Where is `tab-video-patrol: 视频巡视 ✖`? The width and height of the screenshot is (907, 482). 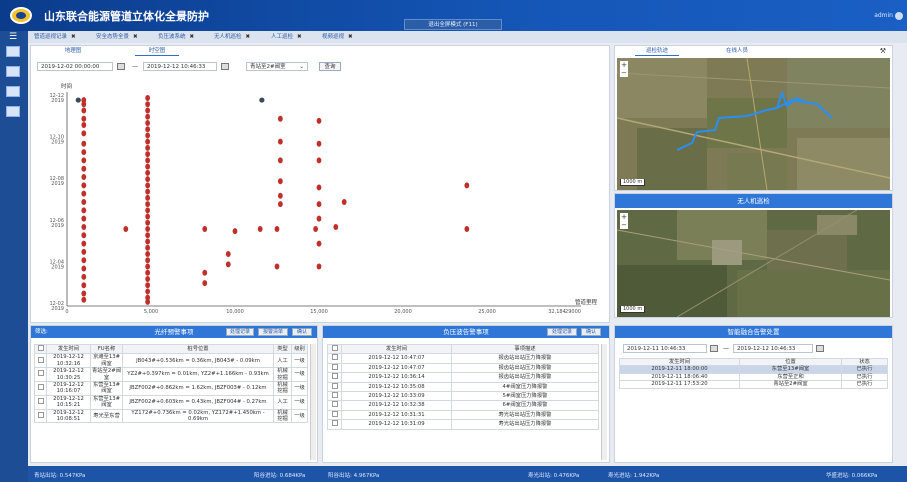 tab-video-patrol: 视频巡视 ✖ is located at coordinates (337, 37).